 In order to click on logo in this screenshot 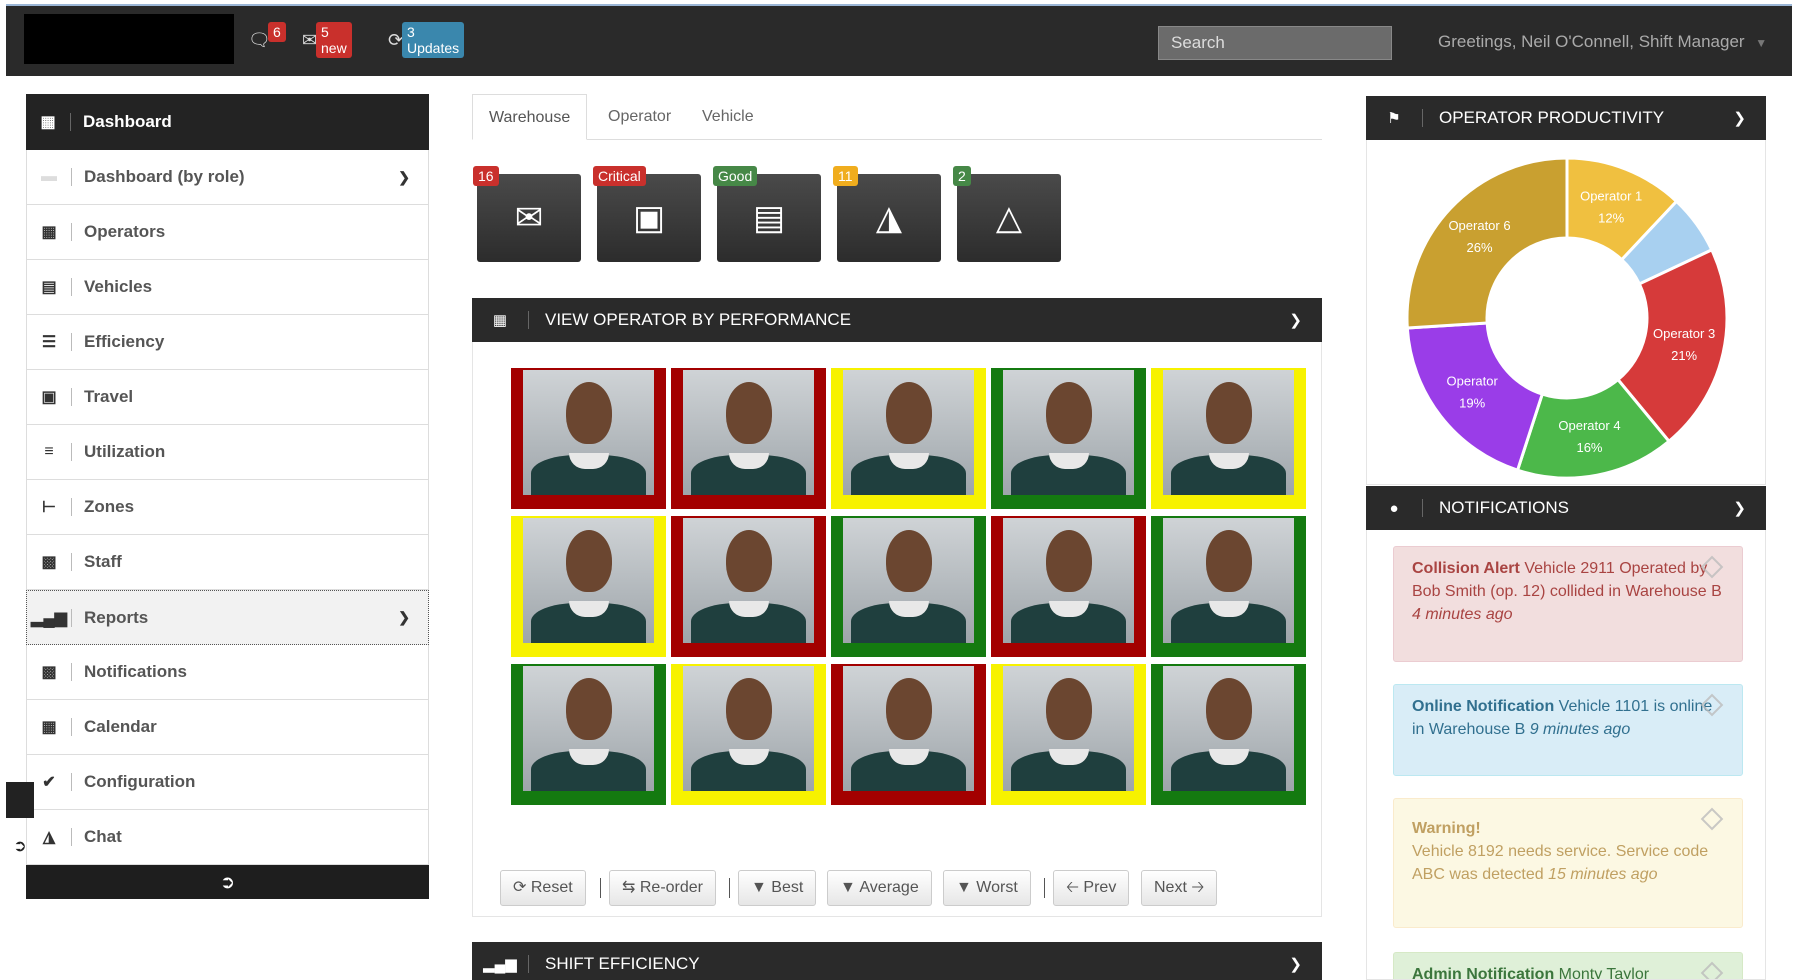, I will do `click(129, 39)`.